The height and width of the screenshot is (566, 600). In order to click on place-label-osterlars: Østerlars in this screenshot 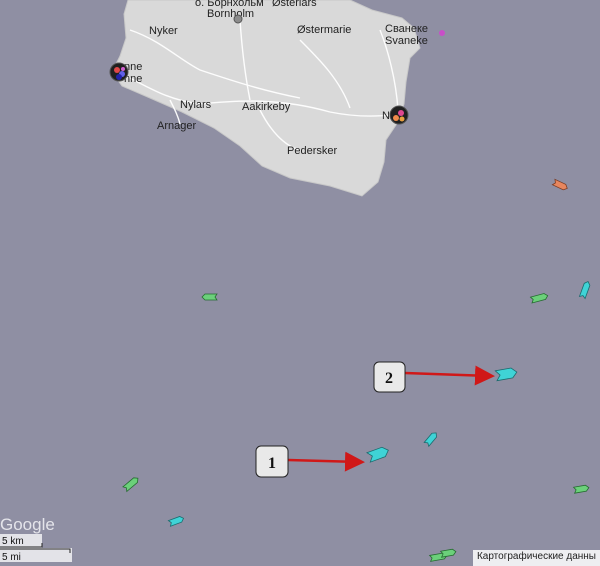, I will do `click(294, 4)`.